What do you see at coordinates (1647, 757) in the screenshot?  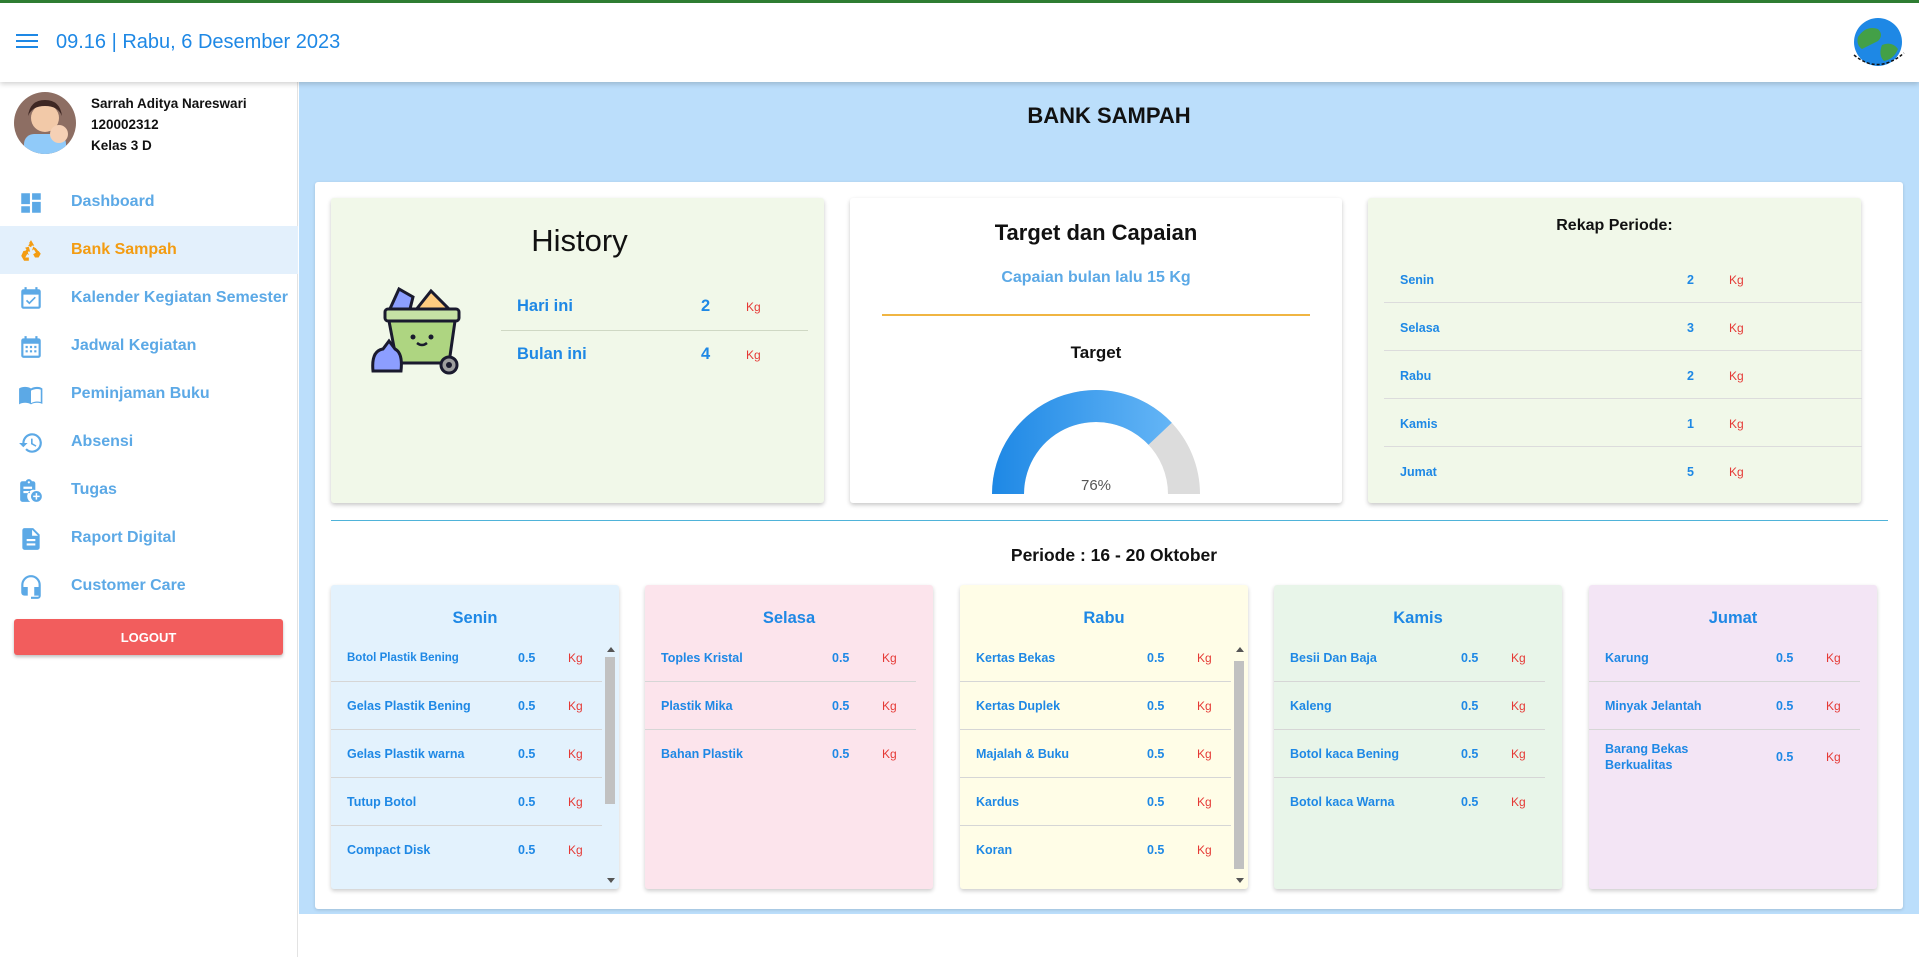 I see `item-label: Barang Bekas Berkualitas` at bounding box center [1647, 757].